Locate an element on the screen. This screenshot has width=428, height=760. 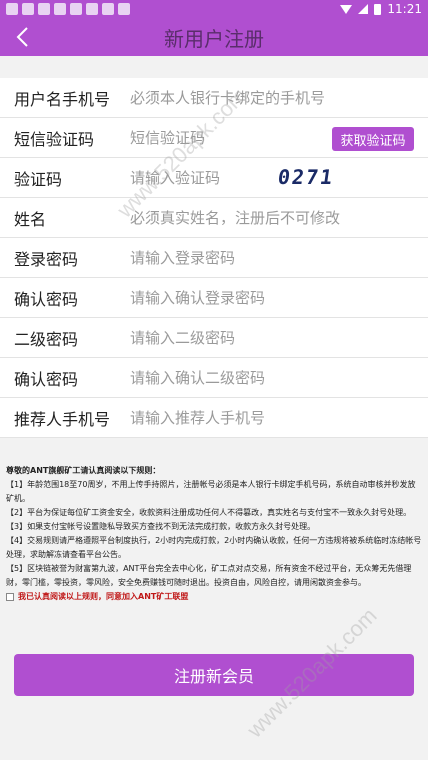
login-password-input is located at coordinates (273, 257).